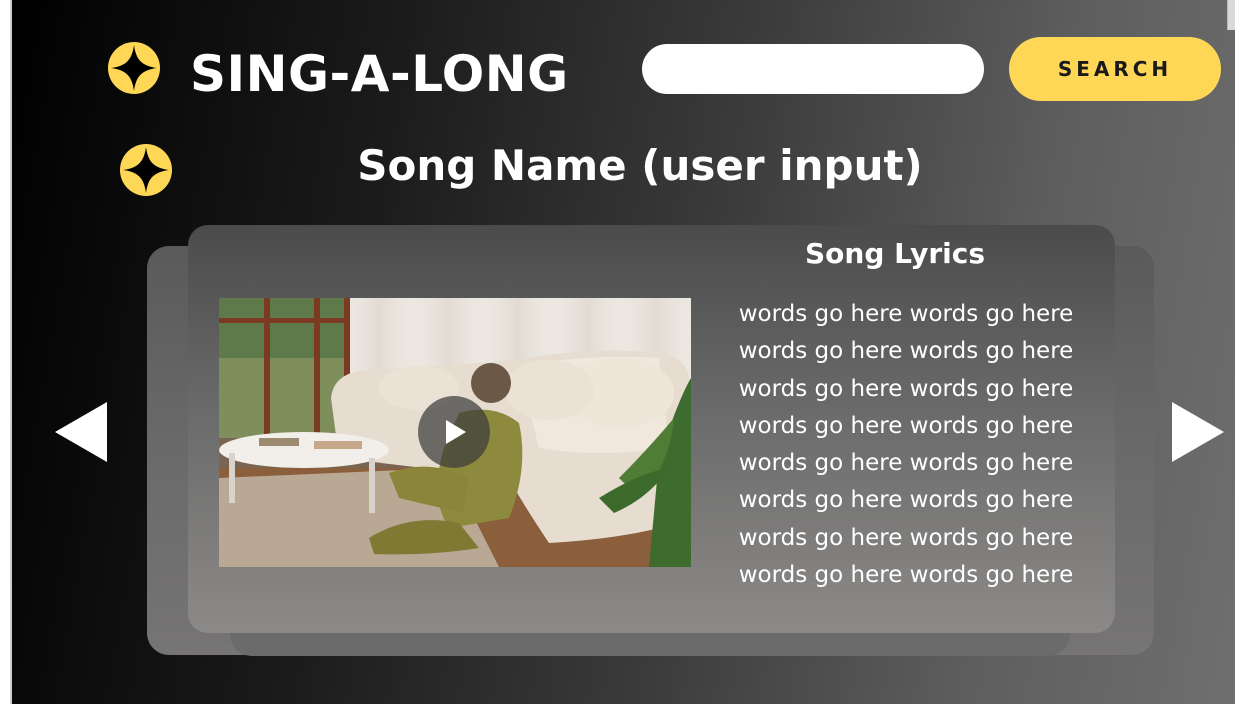  Describe the element at coordinates (813, 69) in the screenshot. I see `search-input` at that location.